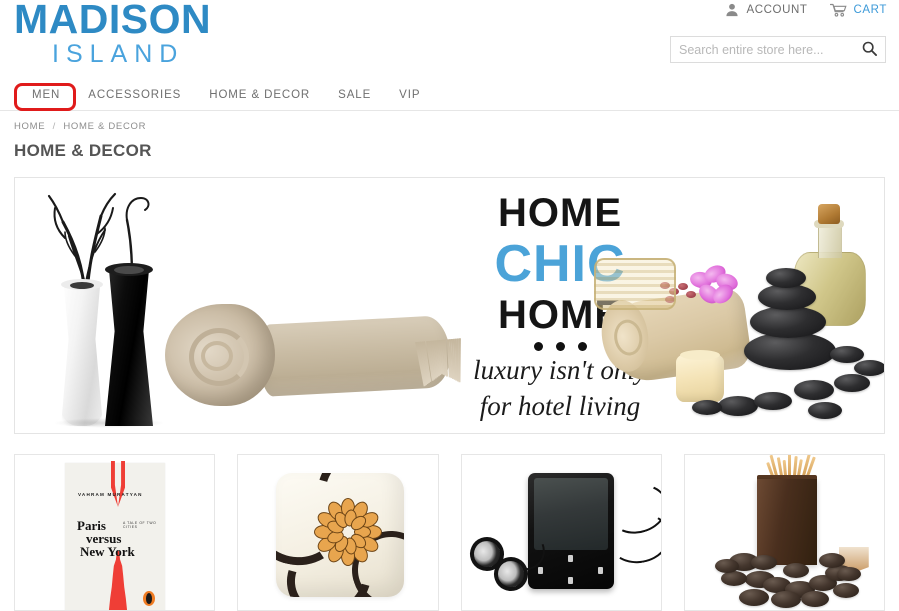  What do you see at coordinates (600, 570) in the screenshot?
I see `player-button-right` at bounding box center [600, 570].